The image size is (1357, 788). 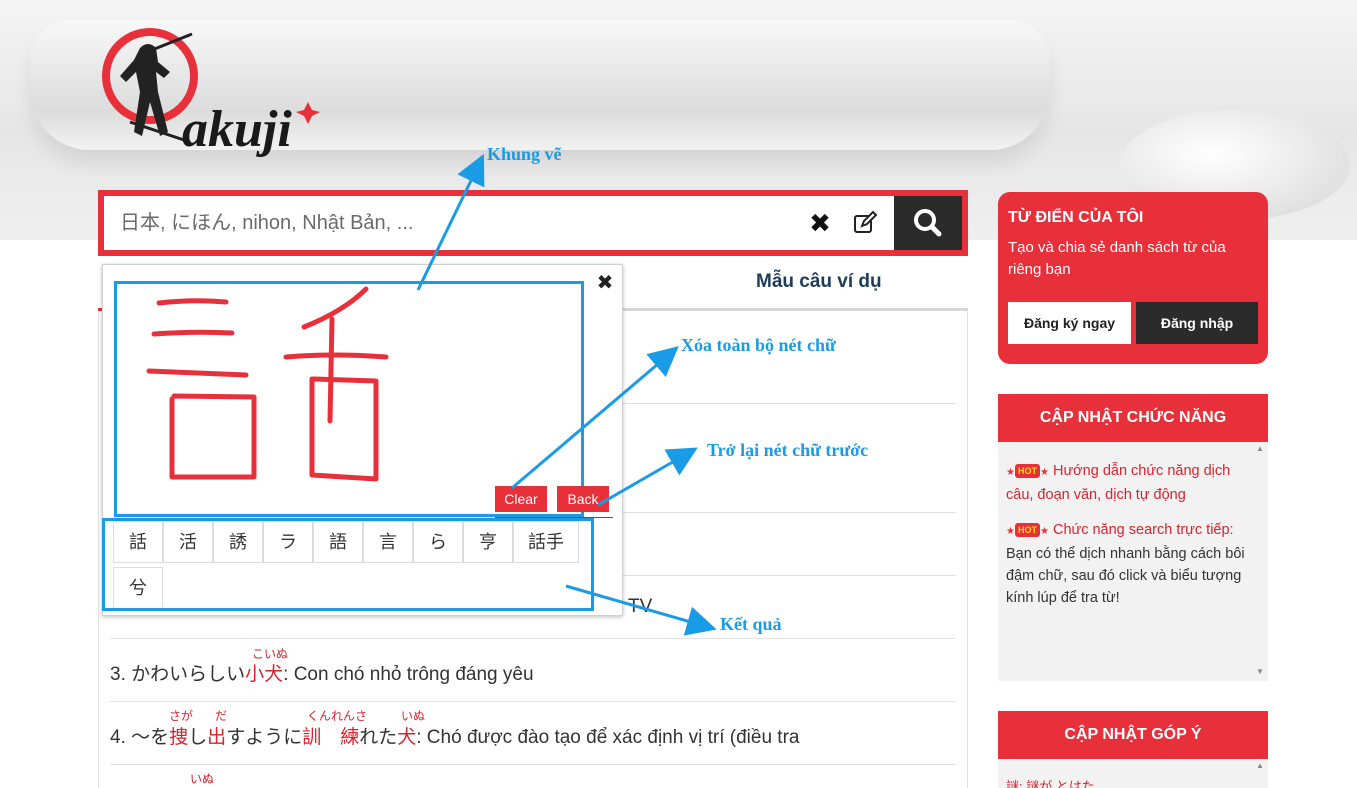 What do you see at coordinates (406, 737) in the screenshot?
I see `example-keyword: 犬` at bounding box center [406, 737].